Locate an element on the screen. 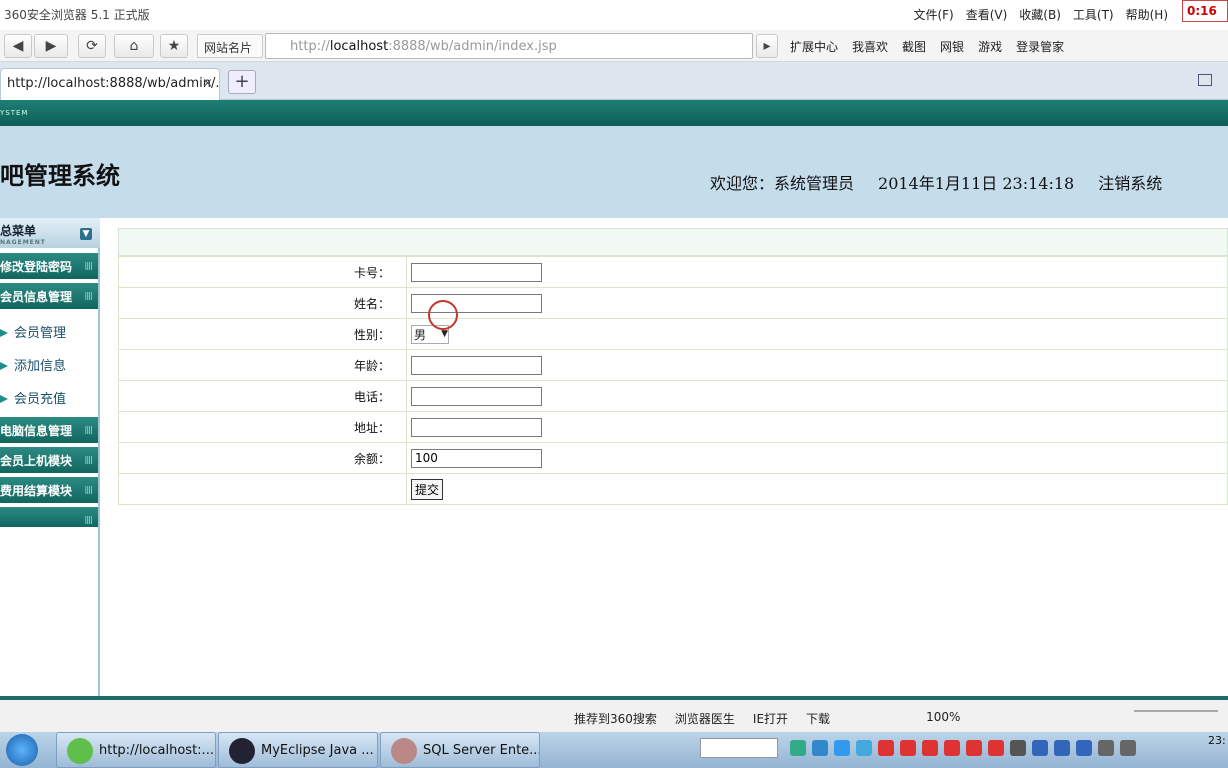 The height and width of the screenshot is (768, 1228). menu-fee-settle: 费用结算模块 |||| is located at coordinates (49, 490).